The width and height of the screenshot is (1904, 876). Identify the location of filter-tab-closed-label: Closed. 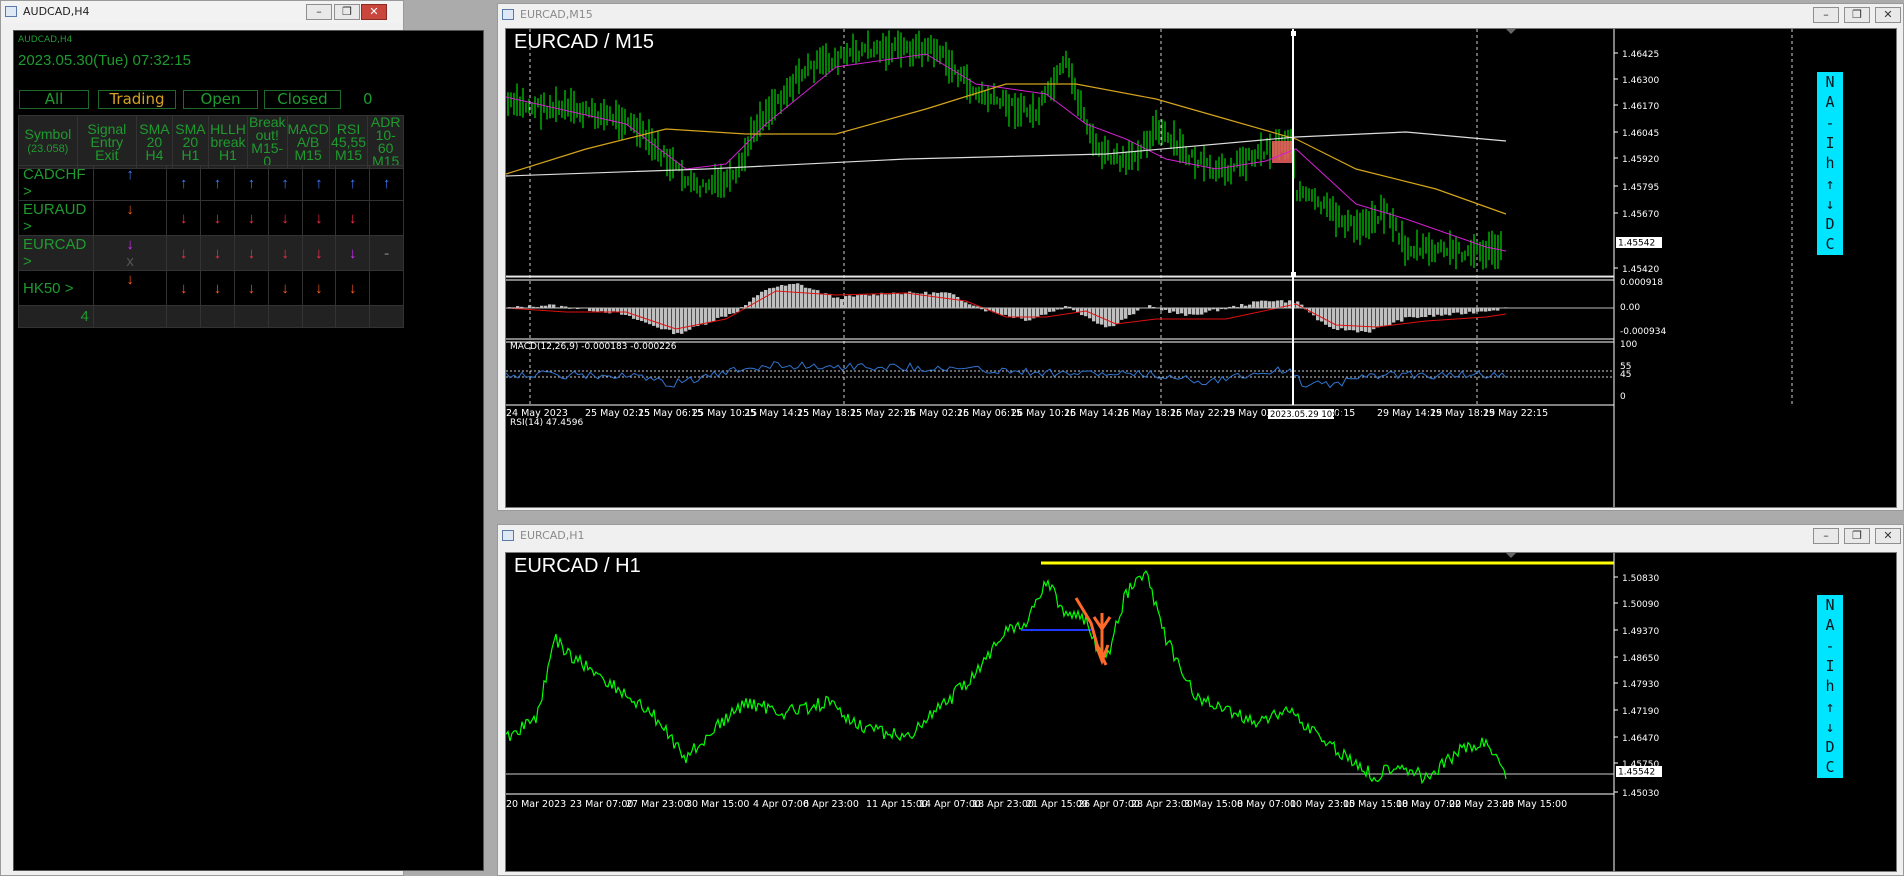
(302, 99).